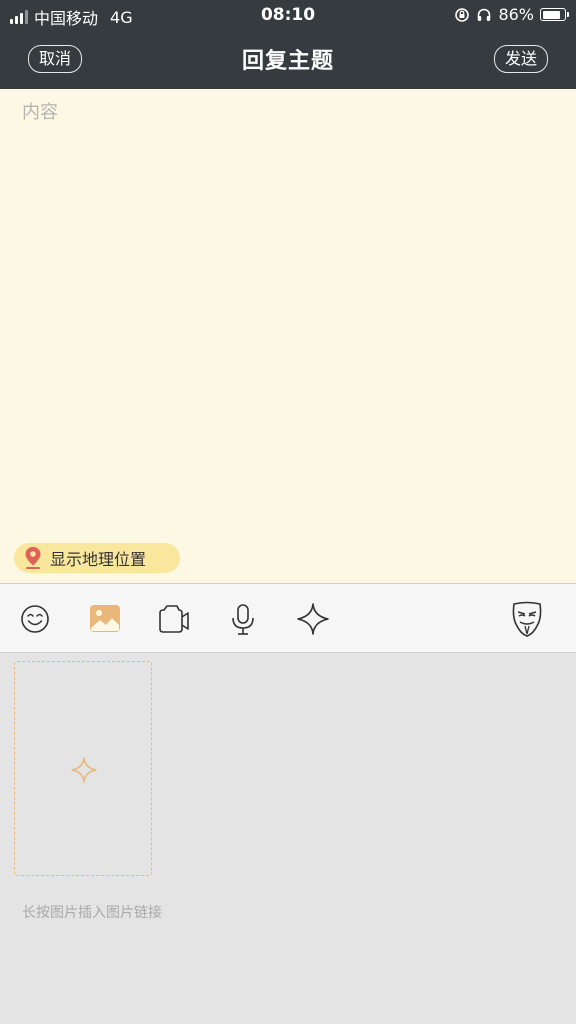 This screenshot has height=1024, width=576. I want to click on image-icon, so click(105, 619).